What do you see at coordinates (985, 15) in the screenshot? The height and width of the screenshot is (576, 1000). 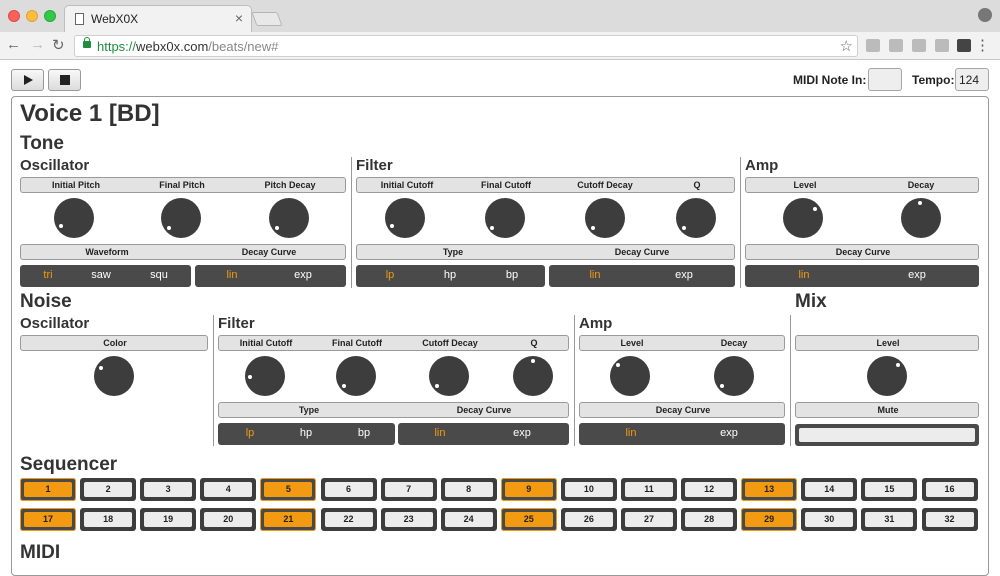 I see `profile-icon` at bounding box center [985, 15].